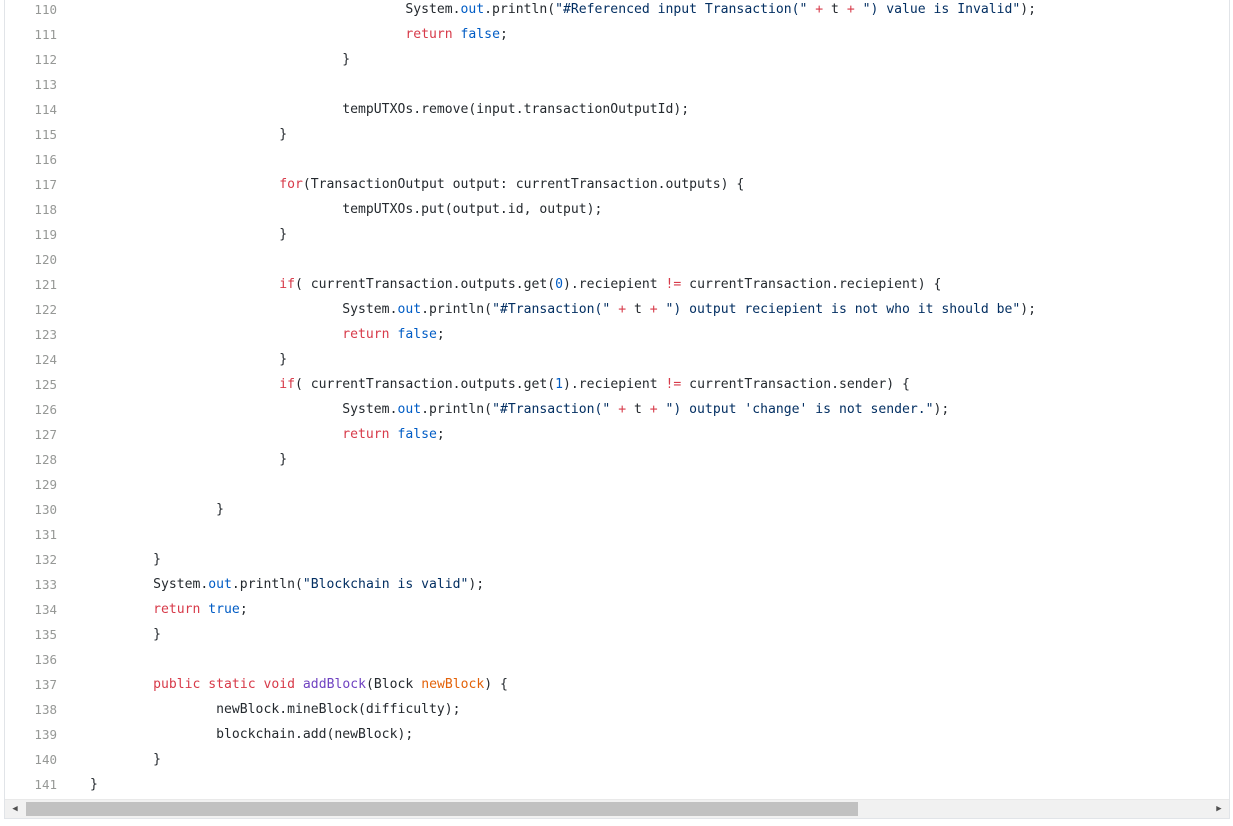 Image resolution: width=1233 pixels, height=826 pixels. Describe the element at coordinates (45, 609) in the screenshot. I see `line-number: 134` at that location.